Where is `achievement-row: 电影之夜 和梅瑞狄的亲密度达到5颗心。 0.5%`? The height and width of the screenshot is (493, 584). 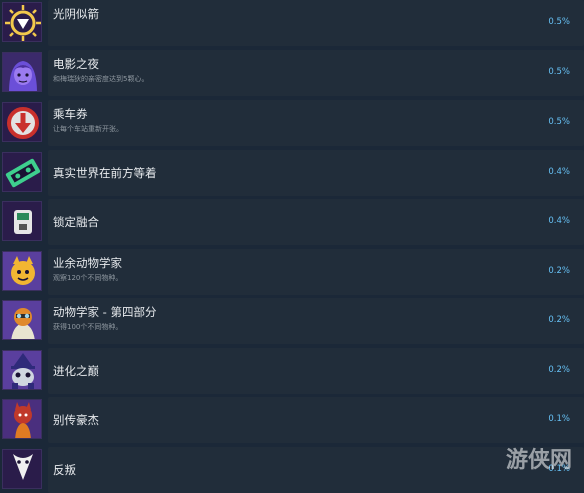 achievement-row: 电影之夜 和梅瑞狄的亲密度达到5颗心。 0.5% is located at coordinates (292, 73).